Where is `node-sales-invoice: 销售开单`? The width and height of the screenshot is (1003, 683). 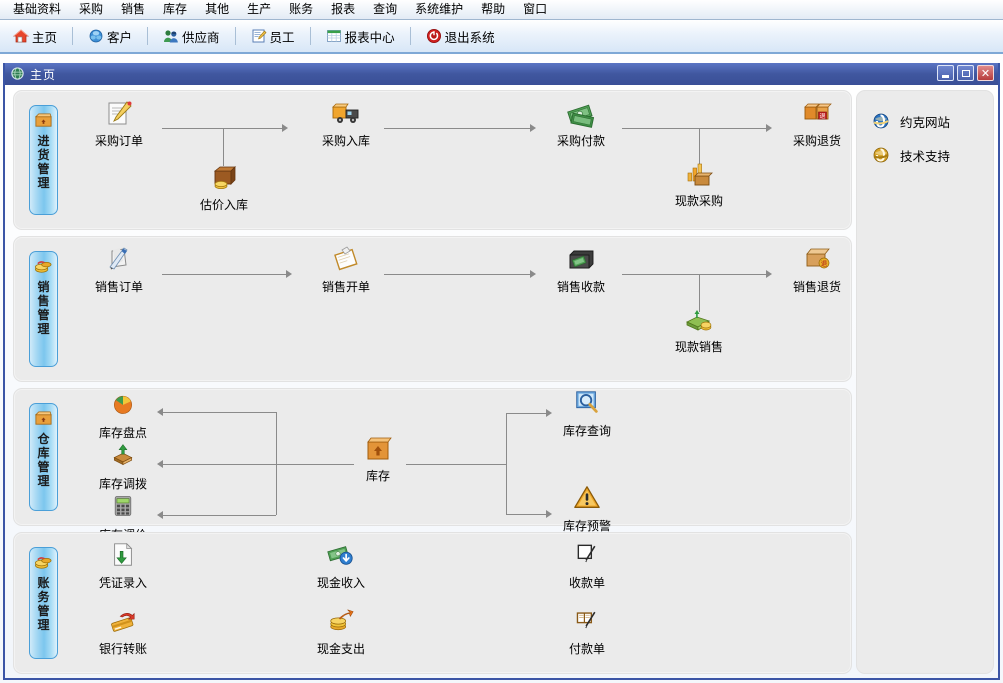
node-sales-invoice: 销售开单 is located at coordinates (346, 270).